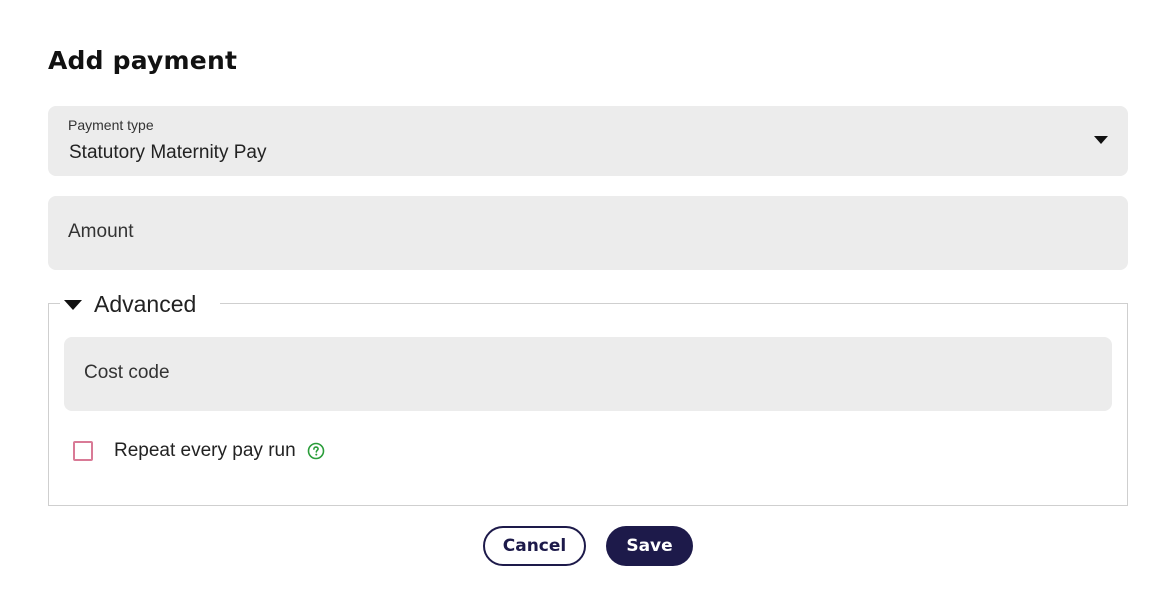 This screenshot has width=1173, height=592. I want to click on help-circle-svg, so click(315, 451).